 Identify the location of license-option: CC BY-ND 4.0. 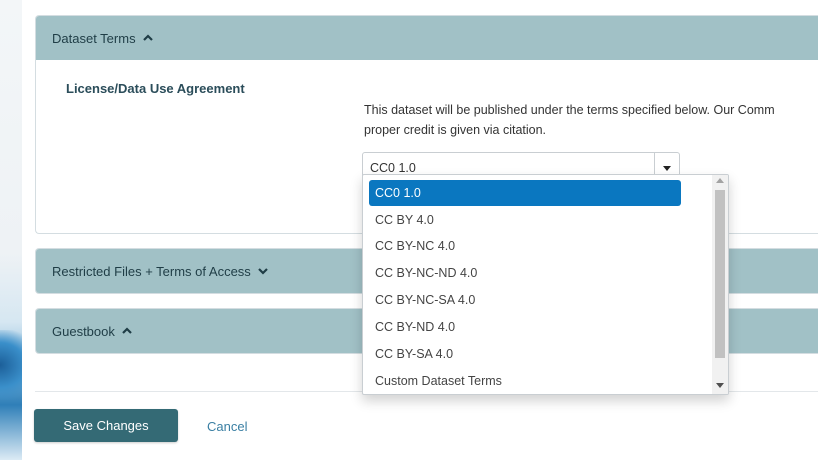
(525, 327).